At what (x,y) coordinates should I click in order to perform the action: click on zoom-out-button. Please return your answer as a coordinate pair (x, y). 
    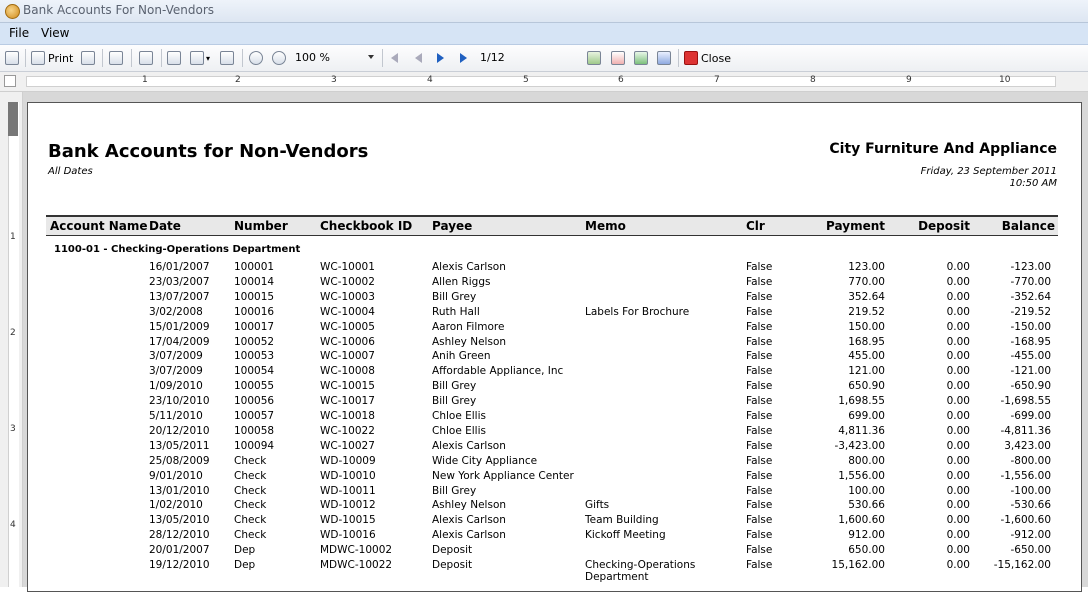
    Looking at the image, I should click on (256, 58).